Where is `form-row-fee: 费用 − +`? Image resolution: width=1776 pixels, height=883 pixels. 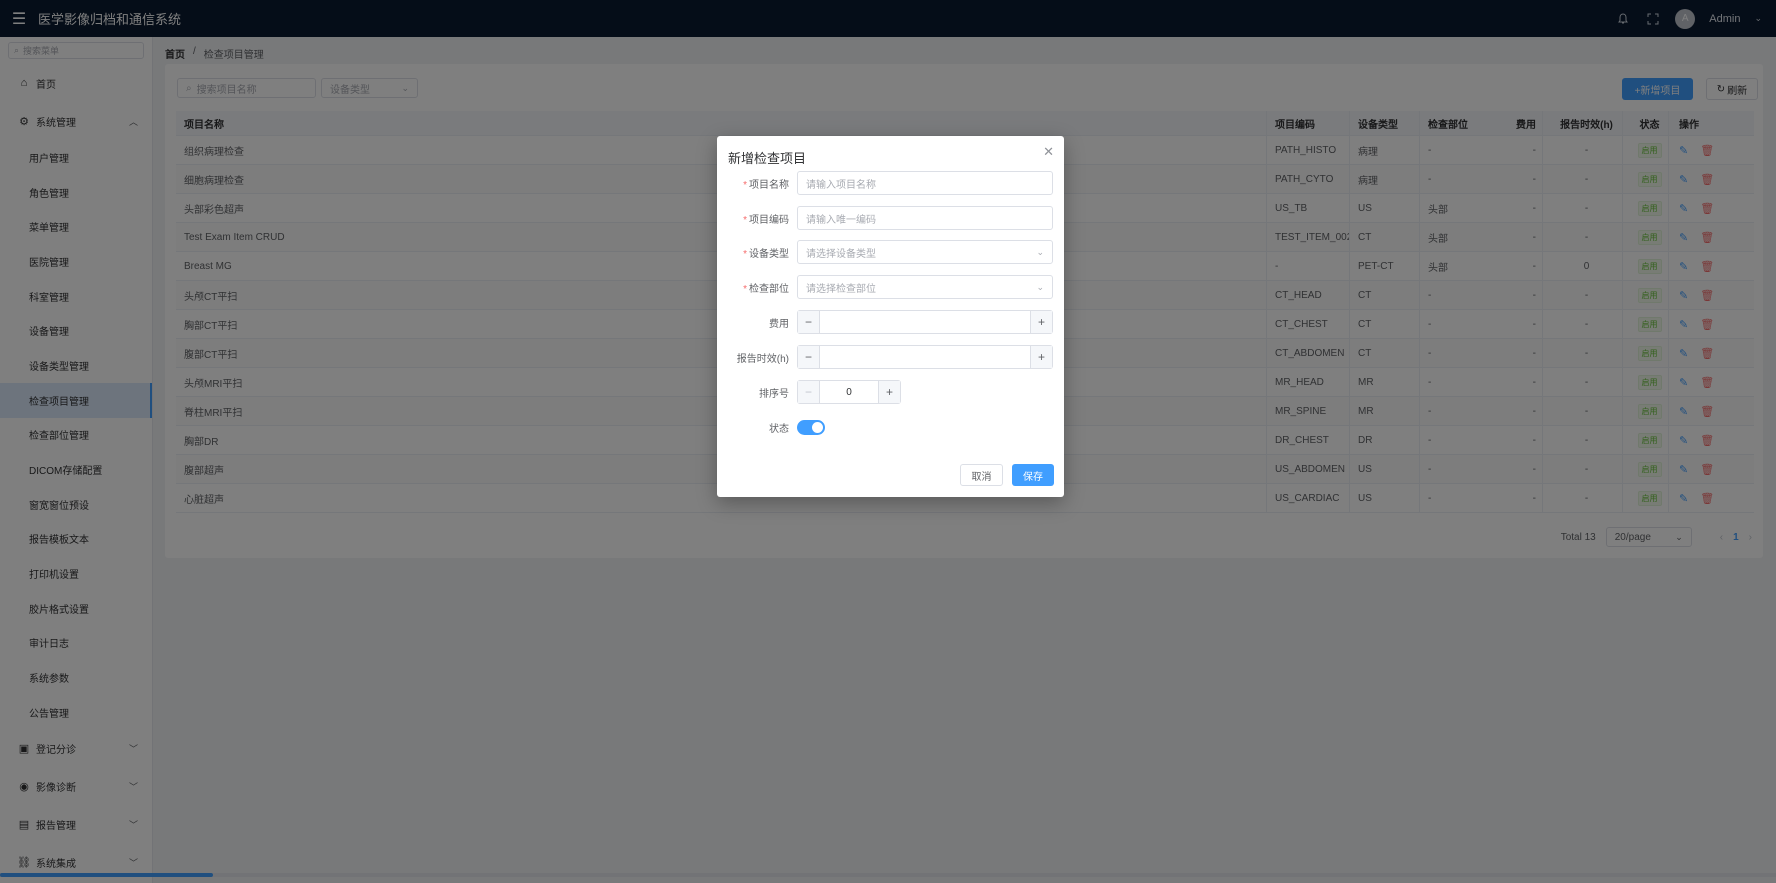 form-row-fee: 费用 − + is located at coordinates (890, 322).